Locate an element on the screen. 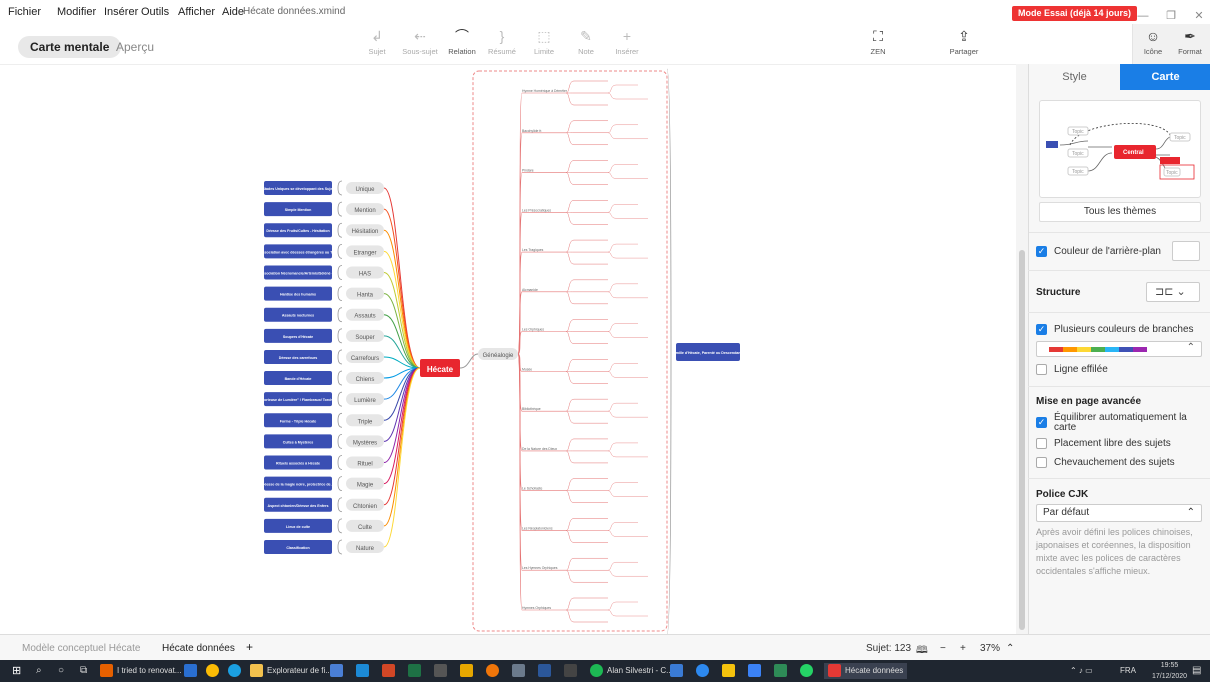 Image resolution: width=1210 pixels, height=682 pixels. taskbar-app-s is located at coordinates (468, 671).